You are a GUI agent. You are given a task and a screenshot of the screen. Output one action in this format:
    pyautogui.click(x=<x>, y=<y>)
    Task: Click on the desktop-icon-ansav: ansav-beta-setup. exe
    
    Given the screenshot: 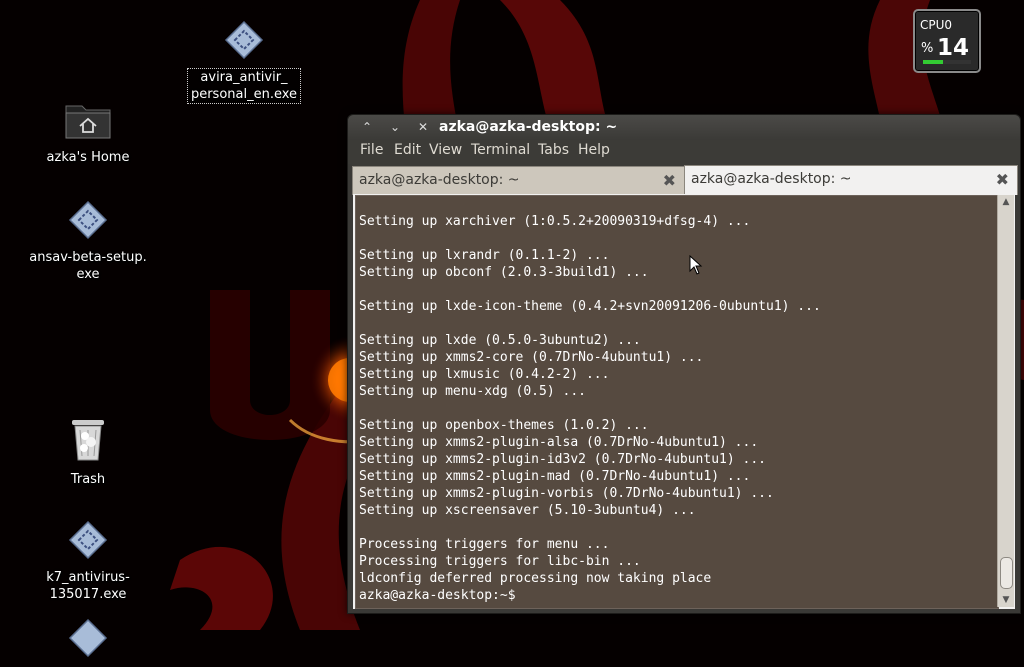 What is the action you would take?
    pyautogui.click(x=88, y=241)
    